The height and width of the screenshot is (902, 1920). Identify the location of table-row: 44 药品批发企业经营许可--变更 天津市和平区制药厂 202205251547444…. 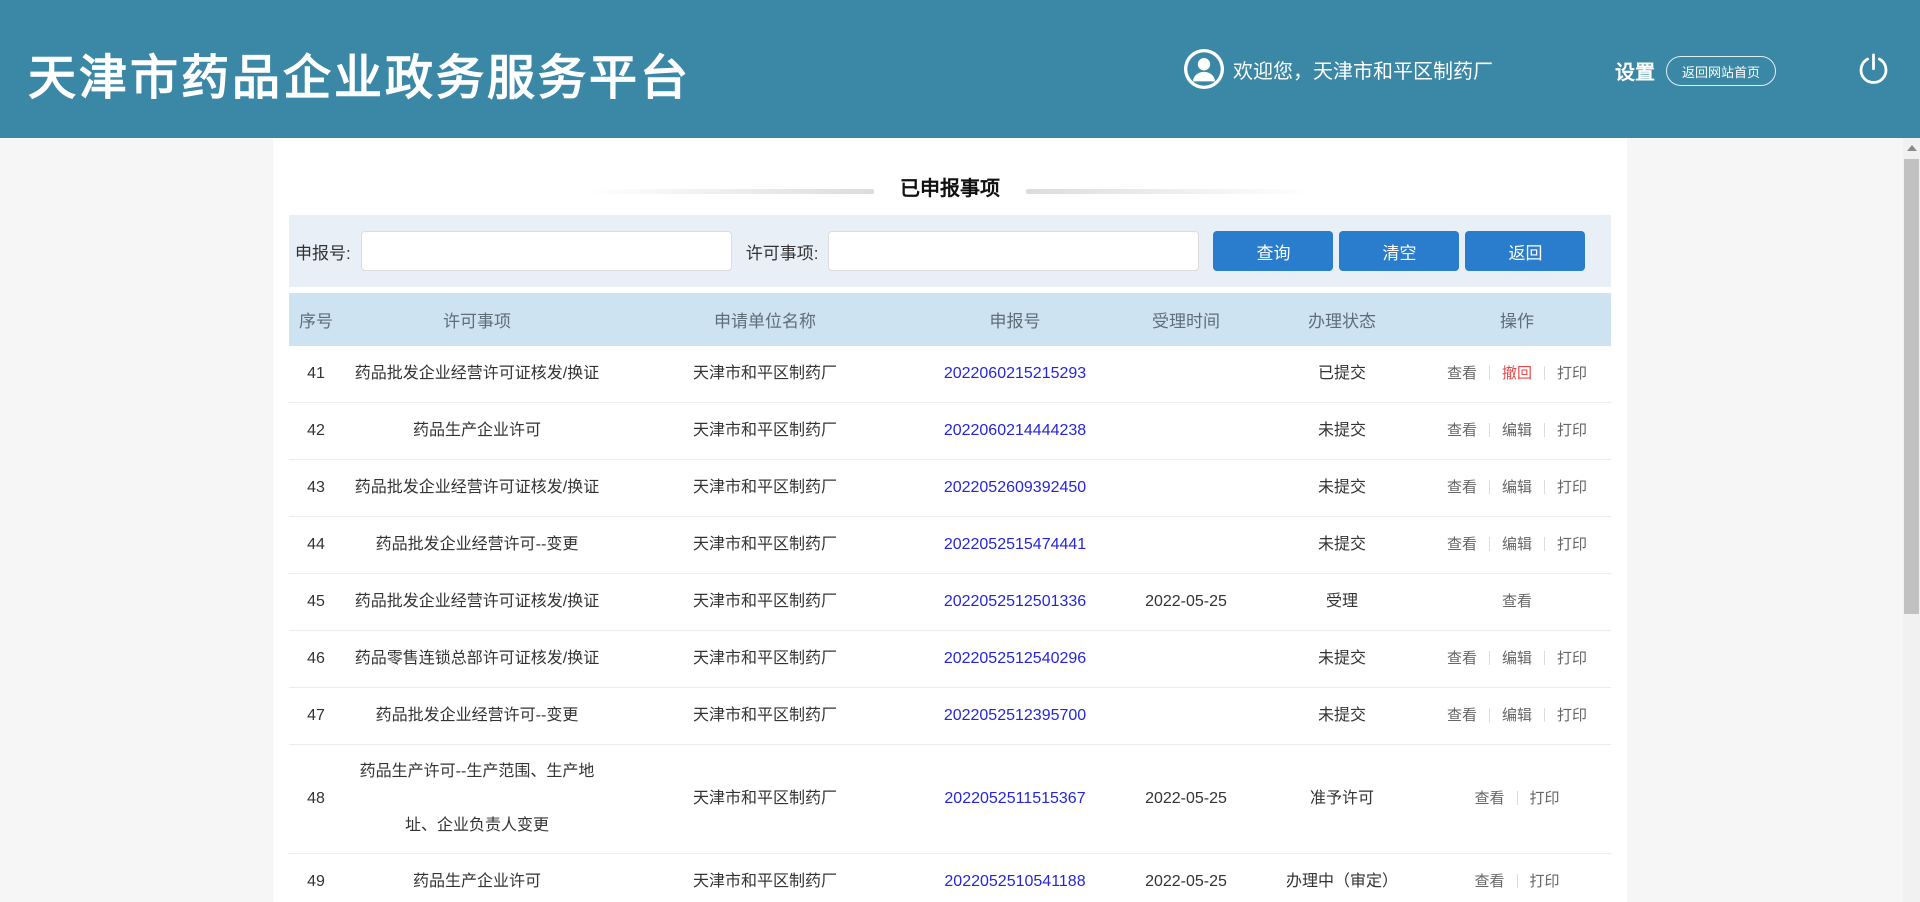
(950, 545).